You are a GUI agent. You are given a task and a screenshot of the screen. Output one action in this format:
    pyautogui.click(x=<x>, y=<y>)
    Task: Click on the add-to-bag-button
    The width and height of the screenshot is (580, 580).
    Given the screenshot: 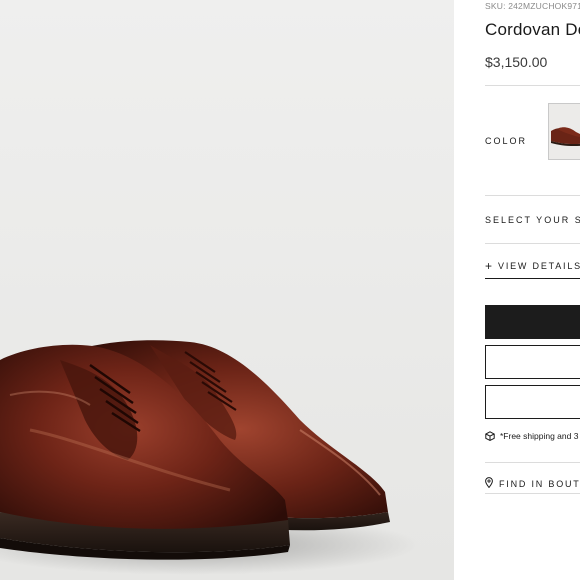 What is the action you would take?
    pyautogui.click(x=532, y=322)
    